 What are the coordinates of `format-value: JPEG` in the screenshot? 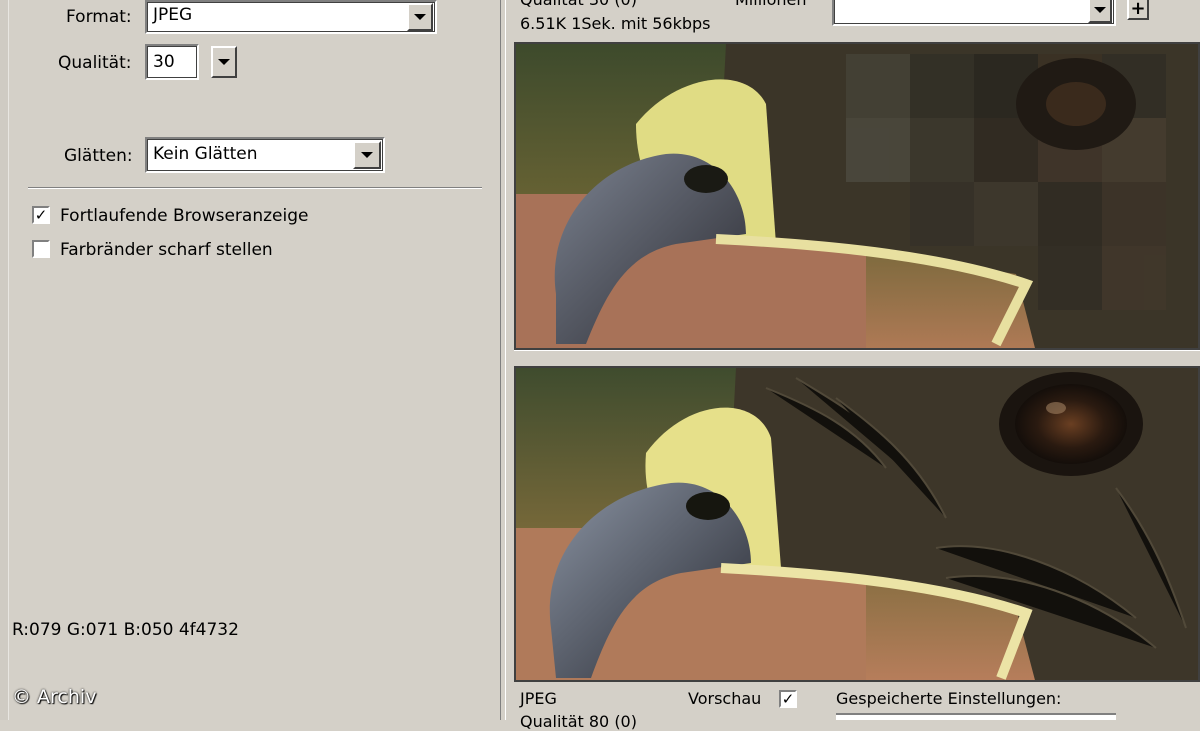 It's located at (291, 17).